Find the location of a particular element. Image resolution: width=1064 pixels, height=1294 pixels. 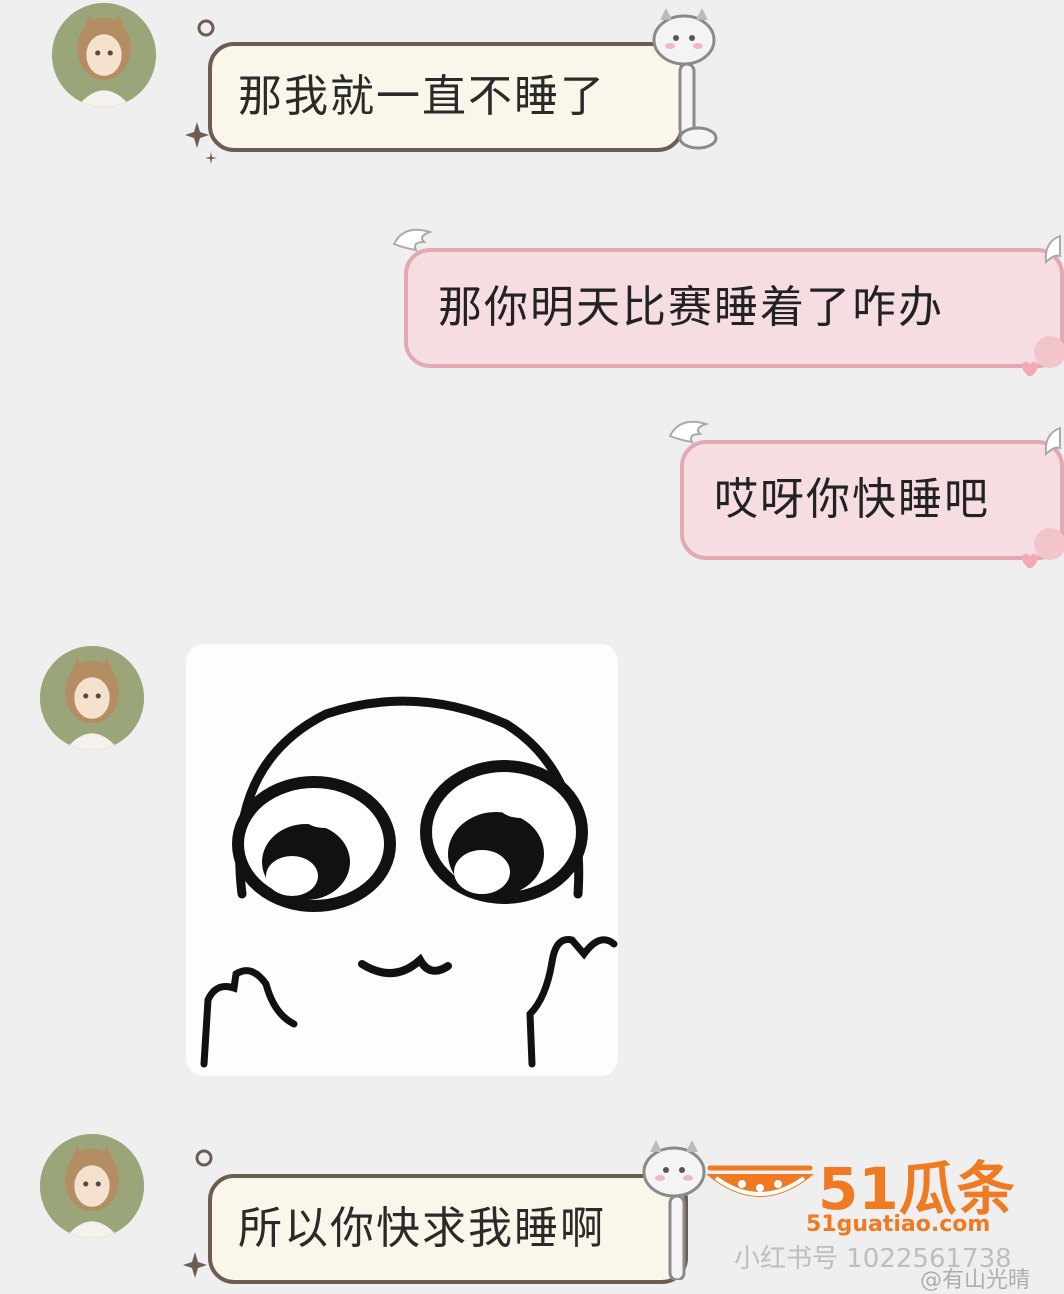

message-text: 那我就一直不睡了 is located at coordinates (422, 96).